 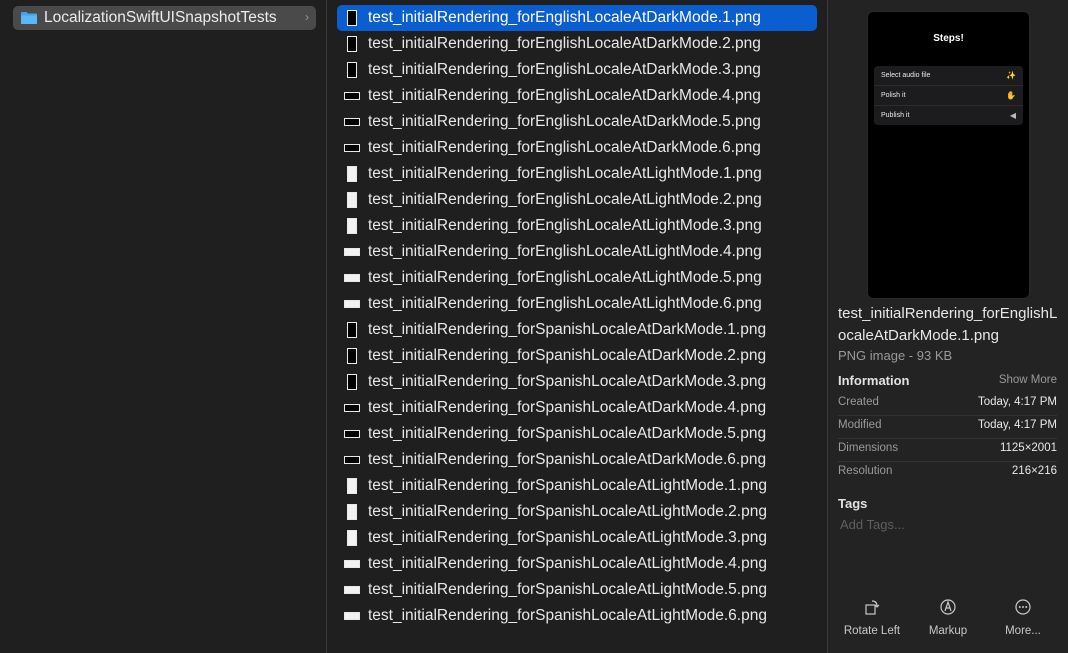 I want to click on info-value: 1125×2001, so click(x=1028, y=448).